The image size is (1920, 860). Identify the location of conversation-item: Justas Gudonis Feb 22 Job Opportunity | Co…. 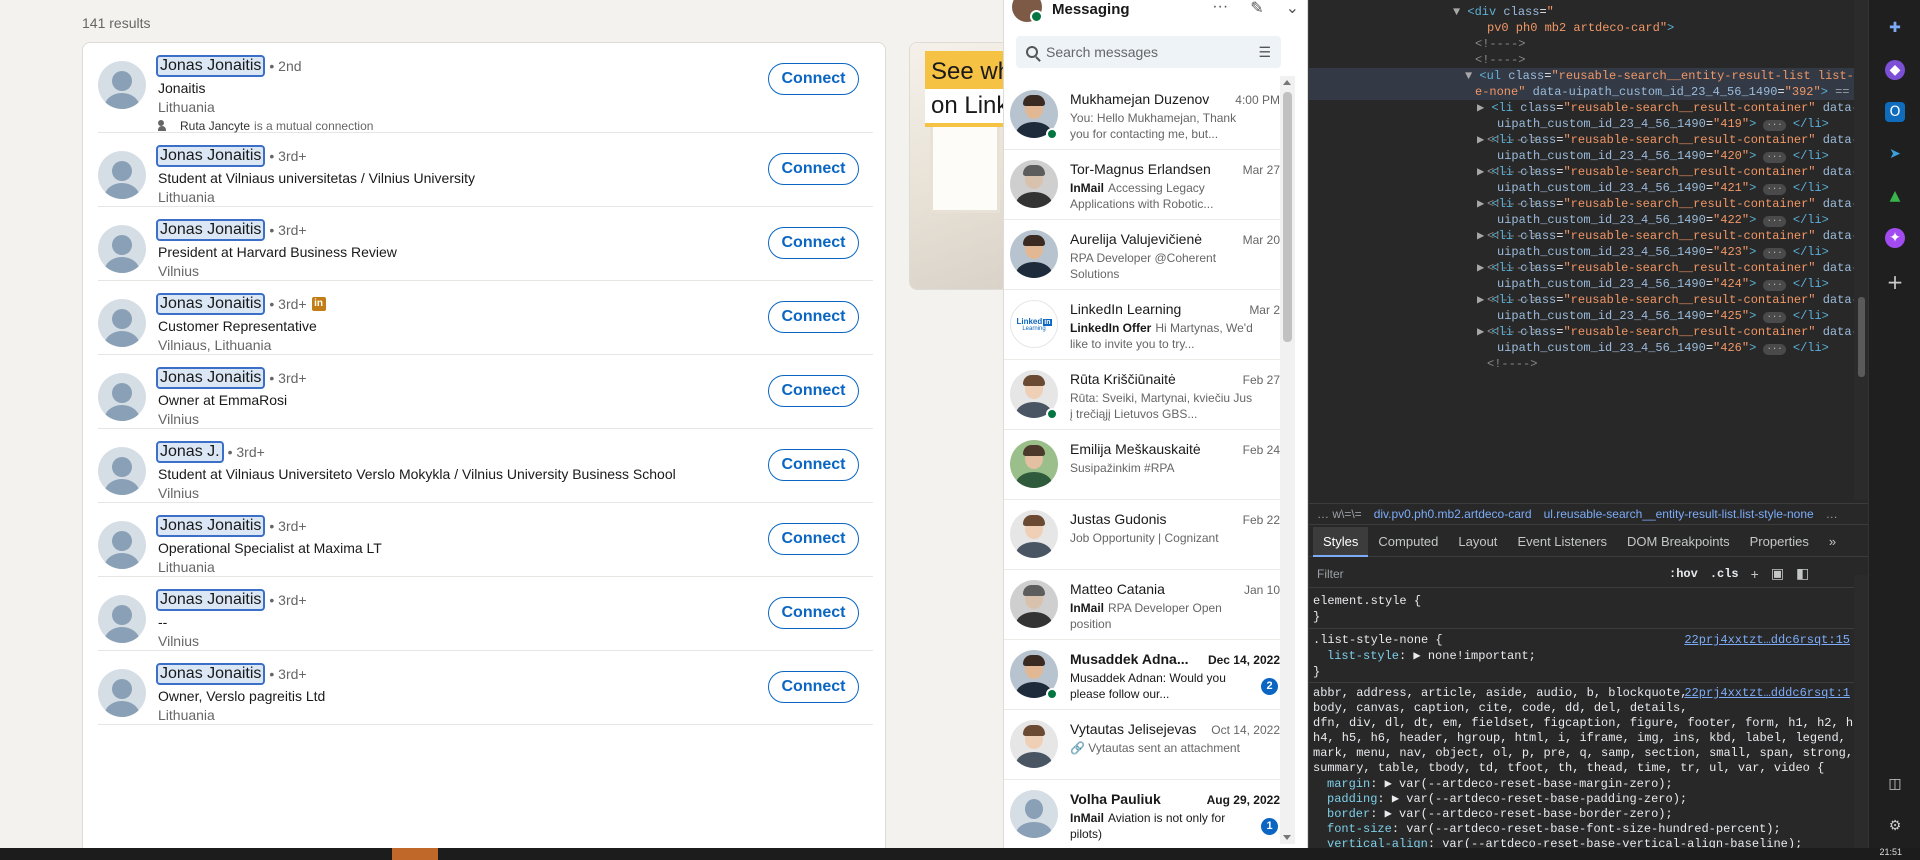
(1142, 535).